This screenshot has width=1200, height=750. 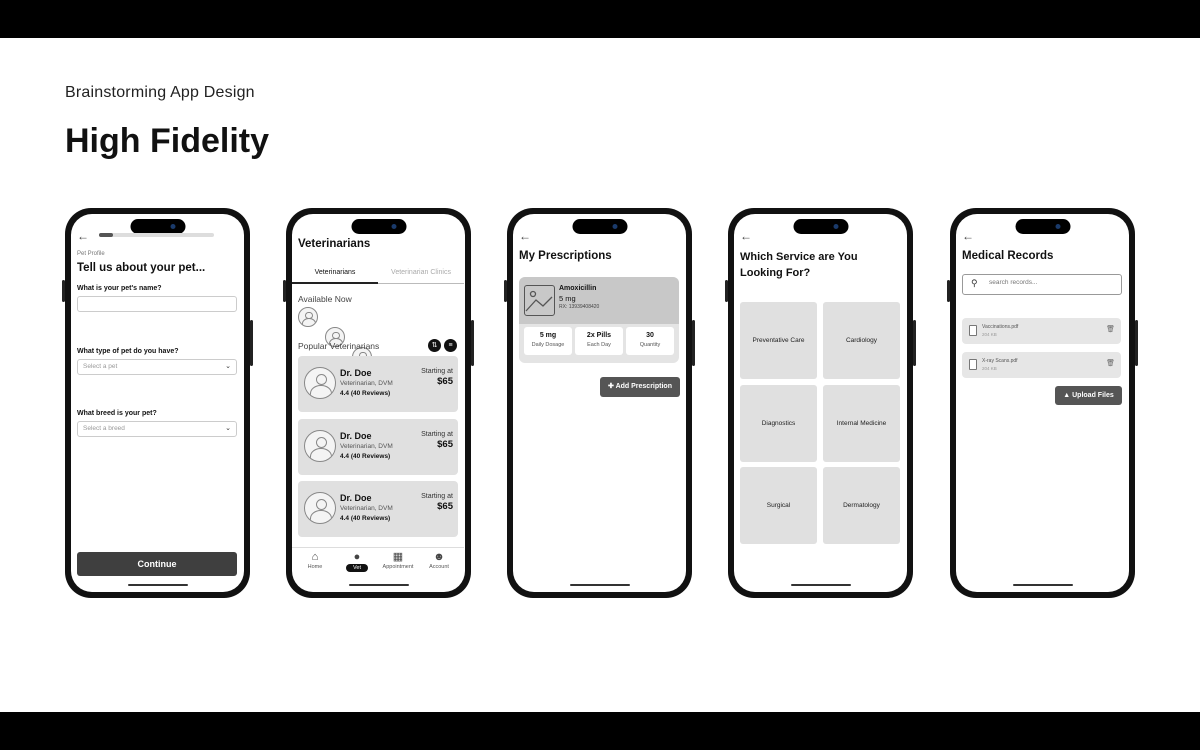 I want to click on search-input, so click(x=1049, y=282).